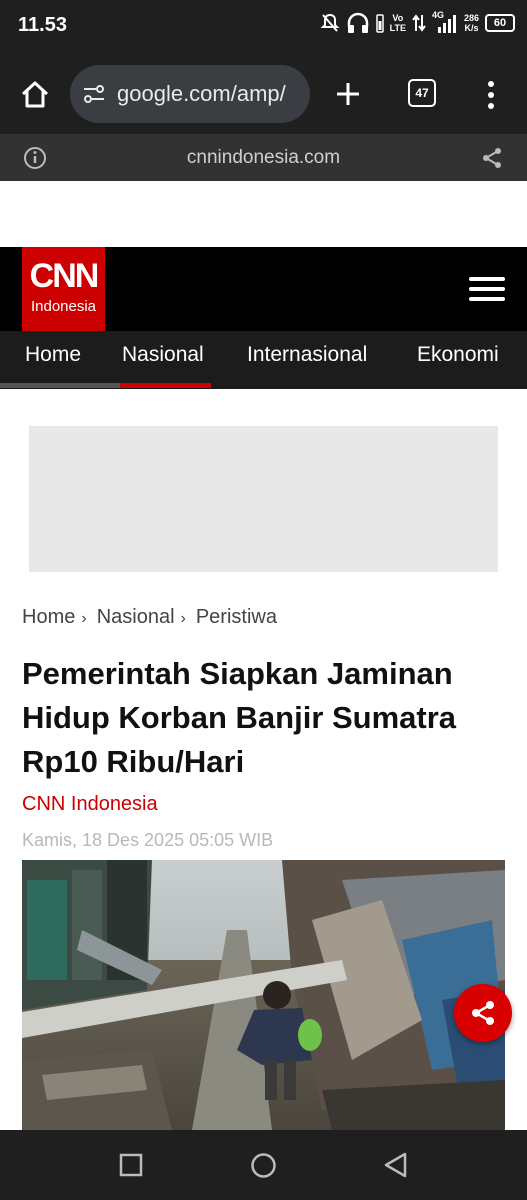 The width and height of the screenshot is (527, 1200). Describe the element at coordinates (63, 306) in the screenshot. I see `logo-subtitle: Indonesia` at that location.